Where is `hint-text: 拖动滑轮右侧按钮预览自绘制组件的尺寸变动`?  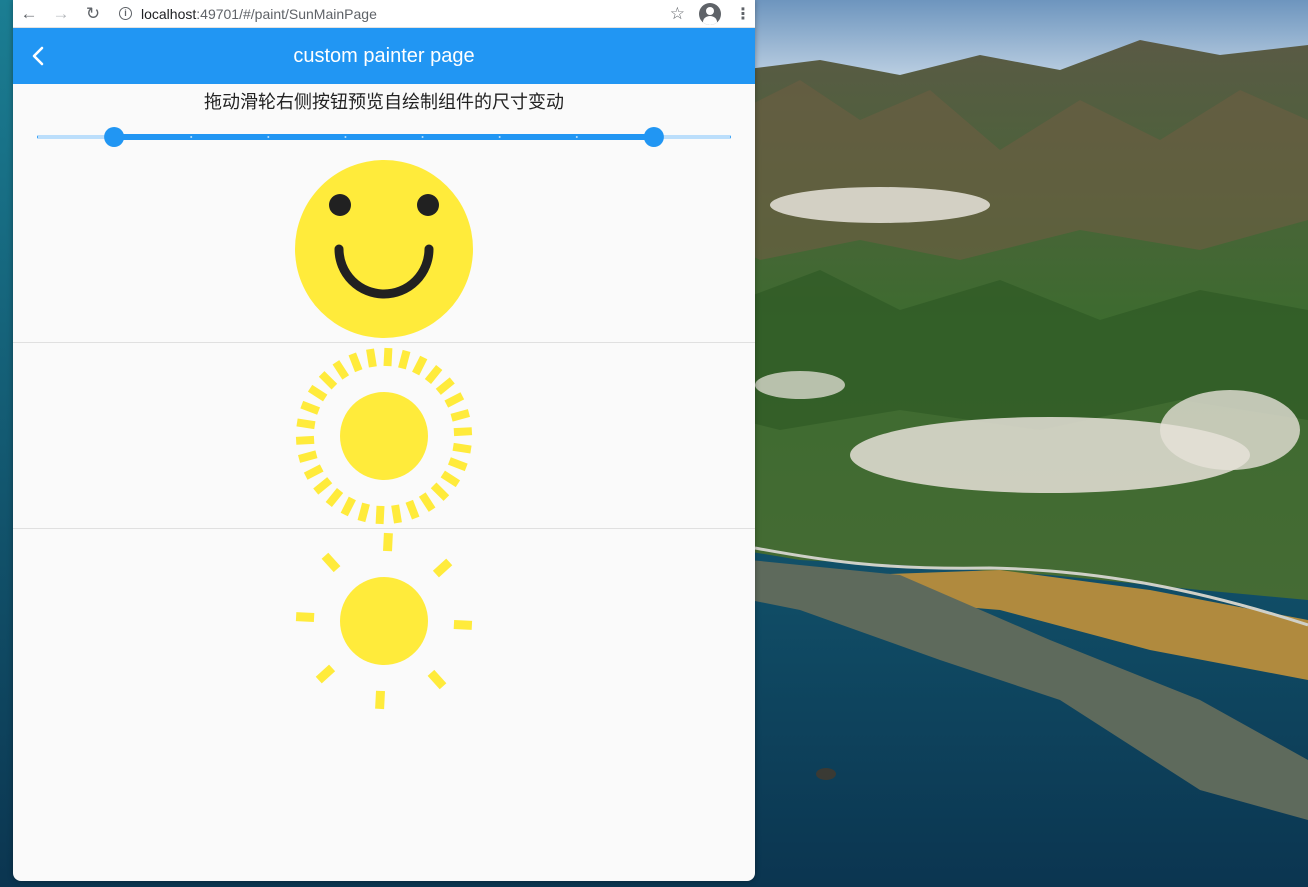 hint-text: 拖动滑轮右侧按钮预览自绘制组件的尺寸变动 is located at coordinates (384, 102).